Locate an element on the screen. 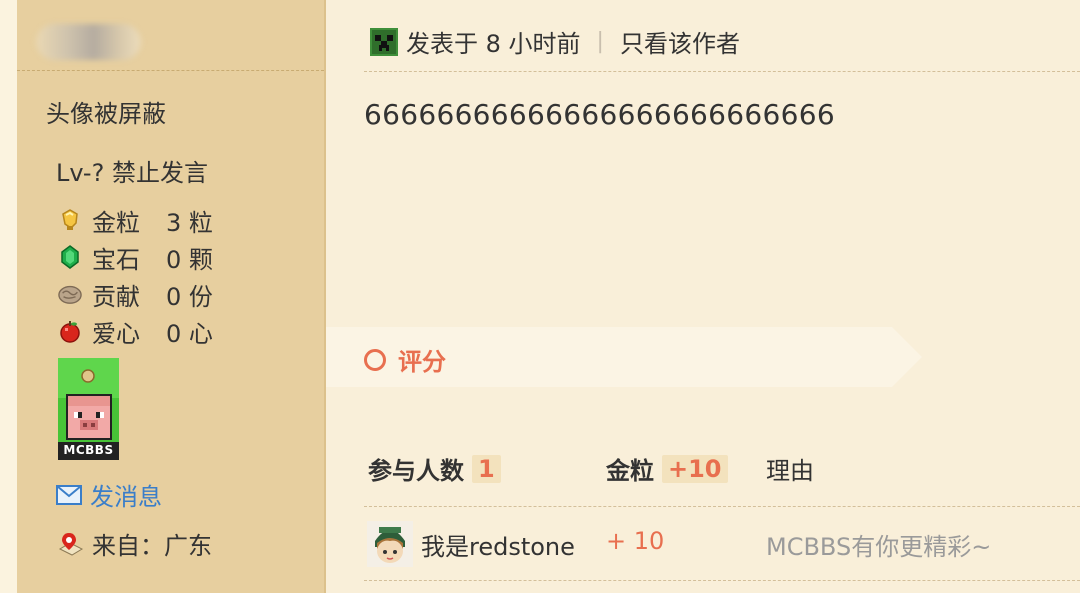 The image size is (1080, 593). location-text: 来自：广东 is located at coordinates (152, 546).